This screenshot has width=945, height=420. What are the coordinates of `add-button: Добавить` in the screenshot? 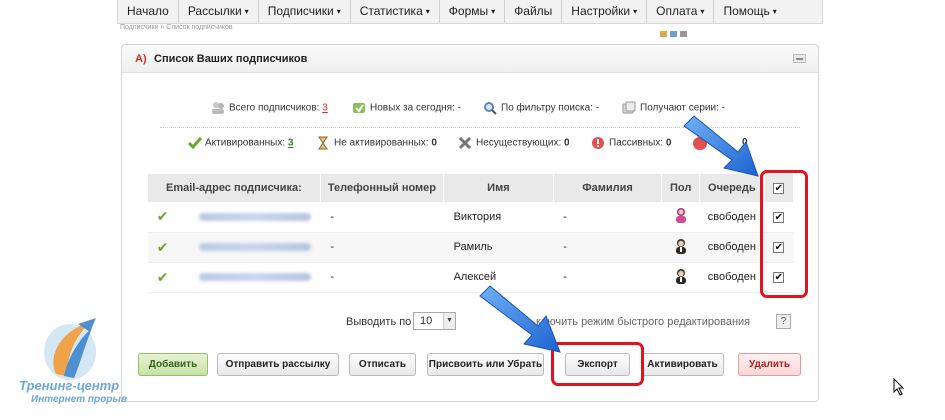 It's located at (173, 364).